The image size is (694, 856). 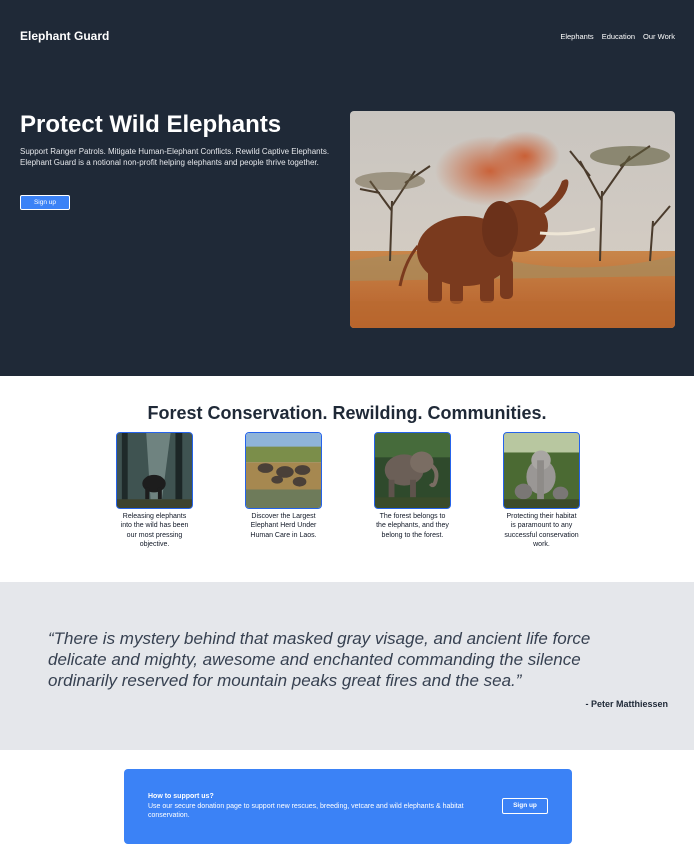 What do you see at coordinates (181, 796) in the screenshot?
I see `support-heading: How to support us?` at bounding box center [181, 796].